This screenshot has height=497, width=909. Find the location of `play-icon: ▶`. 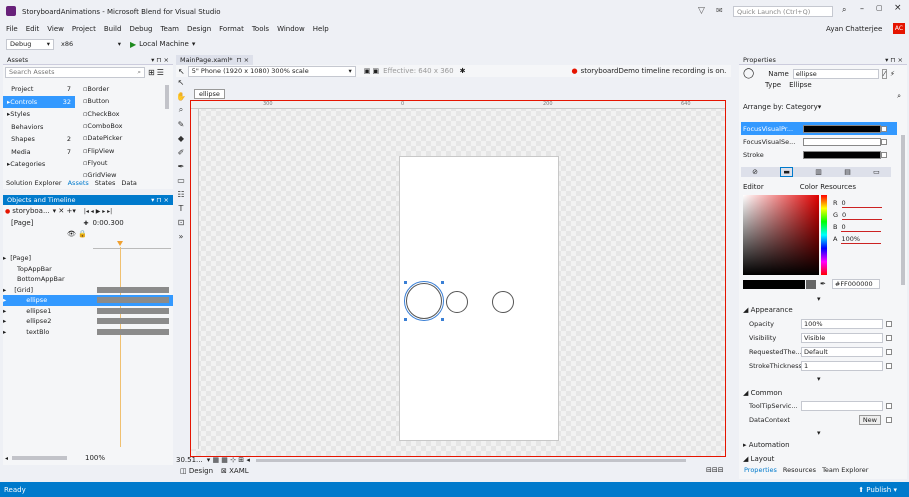

play-icon: ▶ is located at coordinates (133, 44).